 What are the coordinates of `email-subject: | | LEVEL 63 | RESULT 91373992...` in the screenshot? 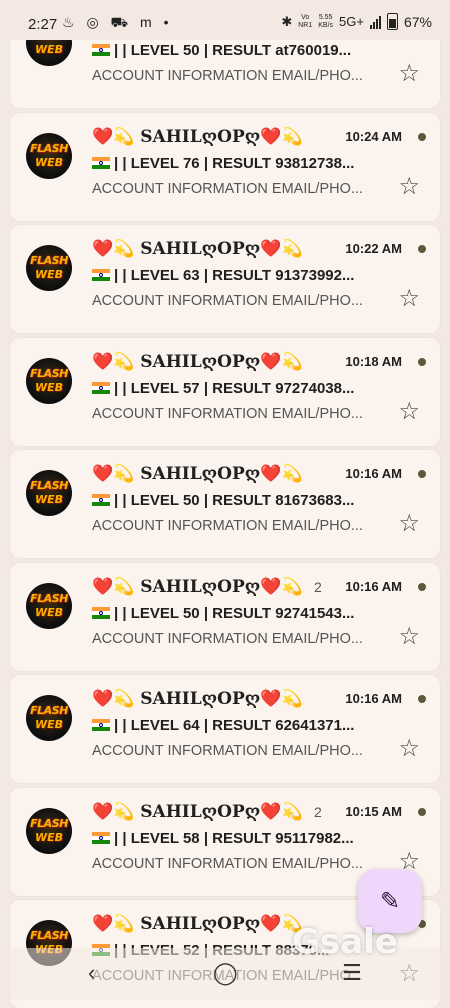 It's located at (242, 275).